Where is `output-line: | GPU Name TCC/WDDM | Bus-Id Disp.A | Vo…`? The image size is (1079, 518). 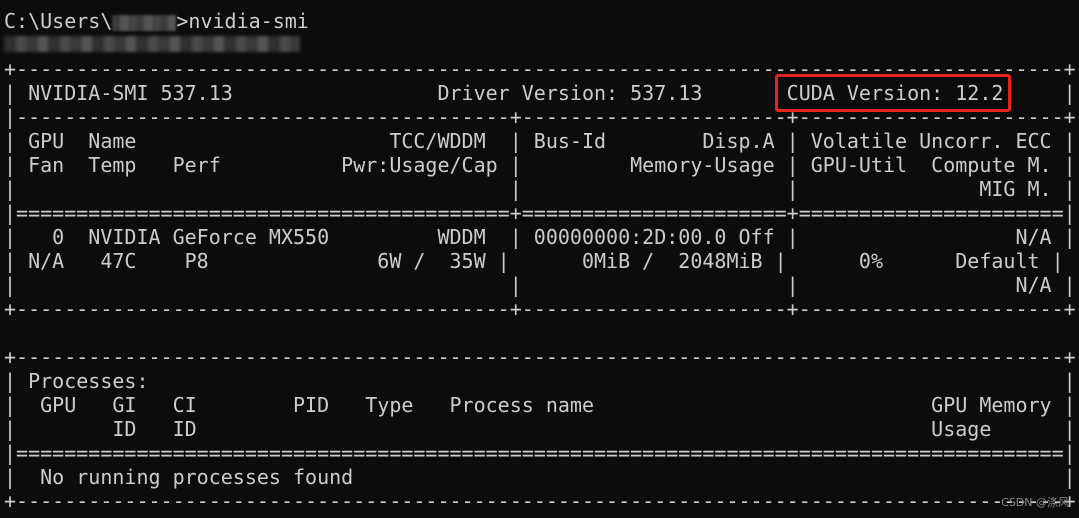 output-line: | GPU Name TCC/WDDM | Bus-Id Disp.A | Vo… is located at coordinates (540, 141).